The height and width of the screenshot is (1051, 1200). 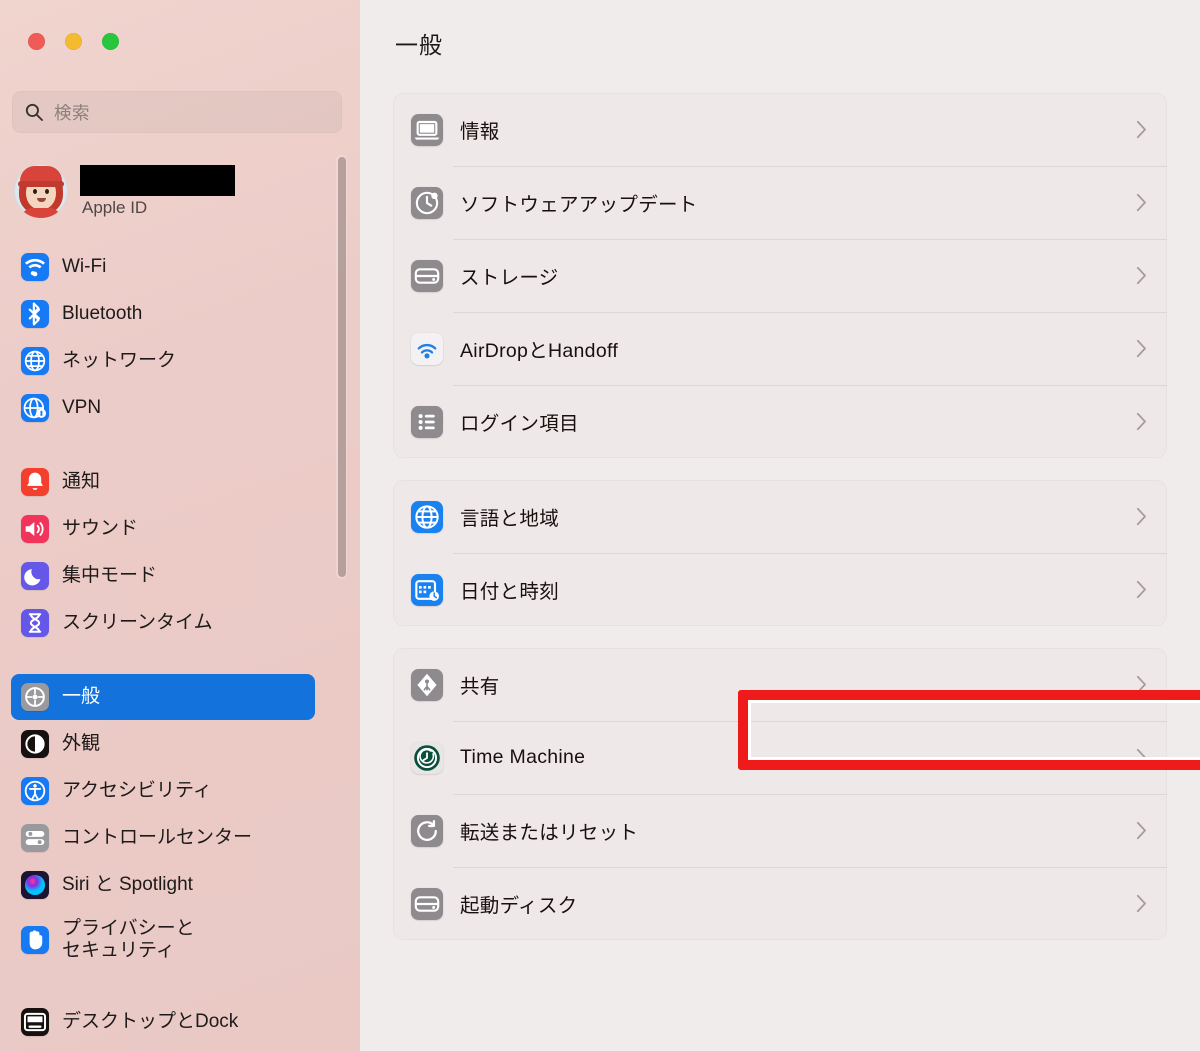 I want to click on sidebar-item-bluetooth: Bluetooth, so click(x=163, y=314).